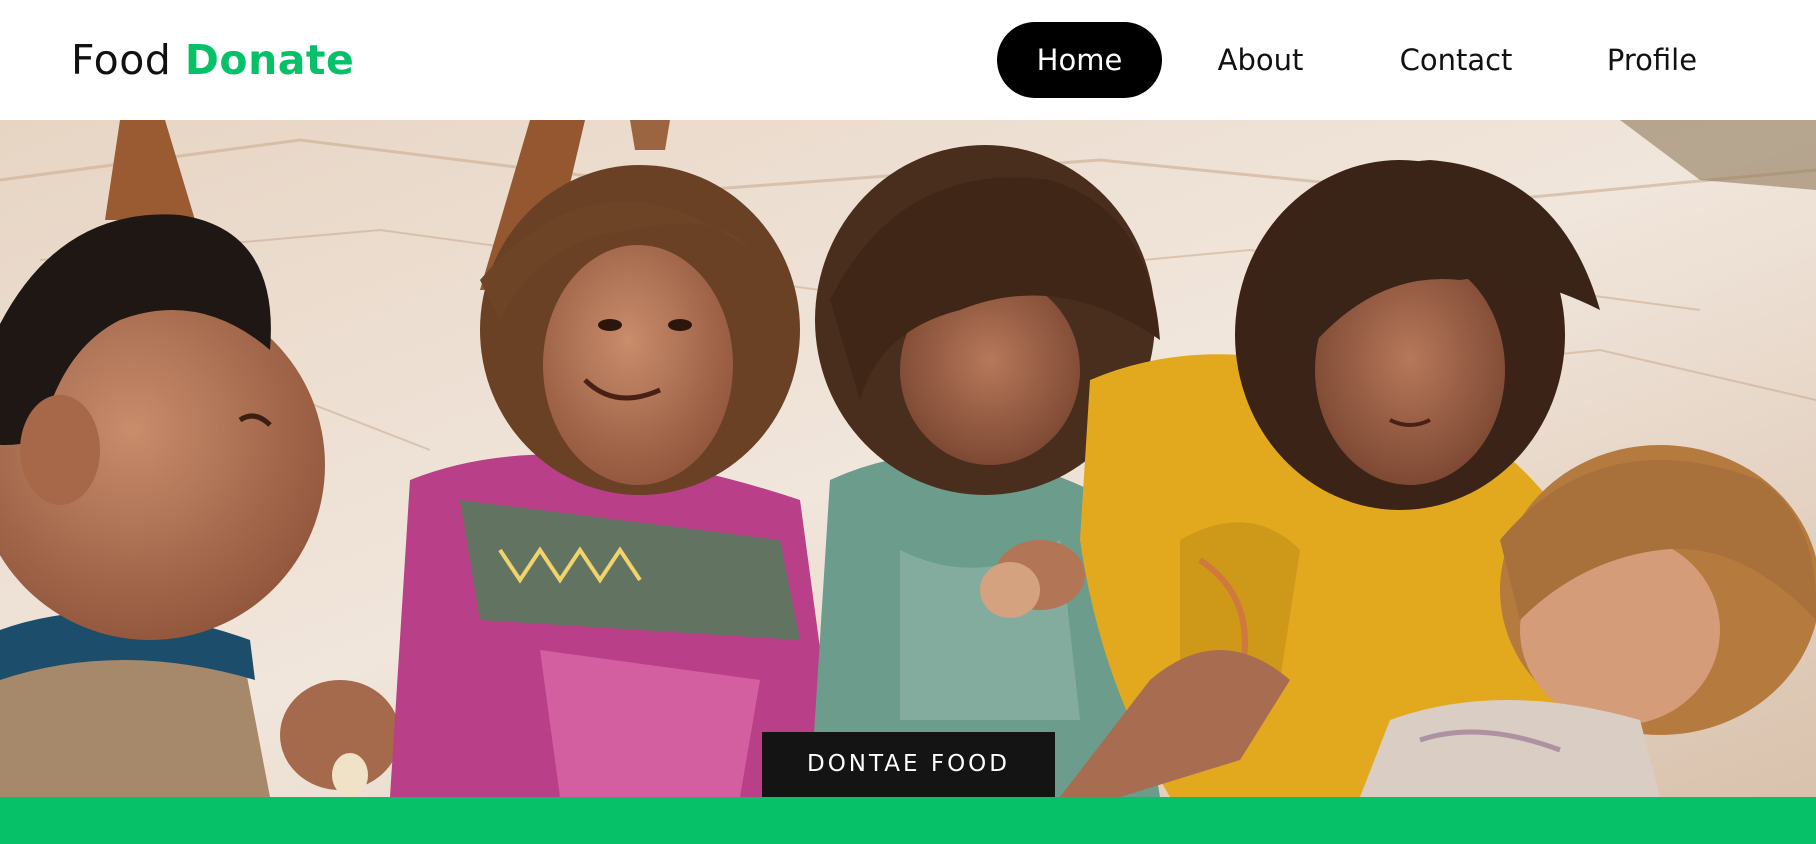 This screenshot has height=844, width=1816. Describe the element at coordinates (269, 60) in the screenshot. I see `logo-word-donate: Donate` at that location.